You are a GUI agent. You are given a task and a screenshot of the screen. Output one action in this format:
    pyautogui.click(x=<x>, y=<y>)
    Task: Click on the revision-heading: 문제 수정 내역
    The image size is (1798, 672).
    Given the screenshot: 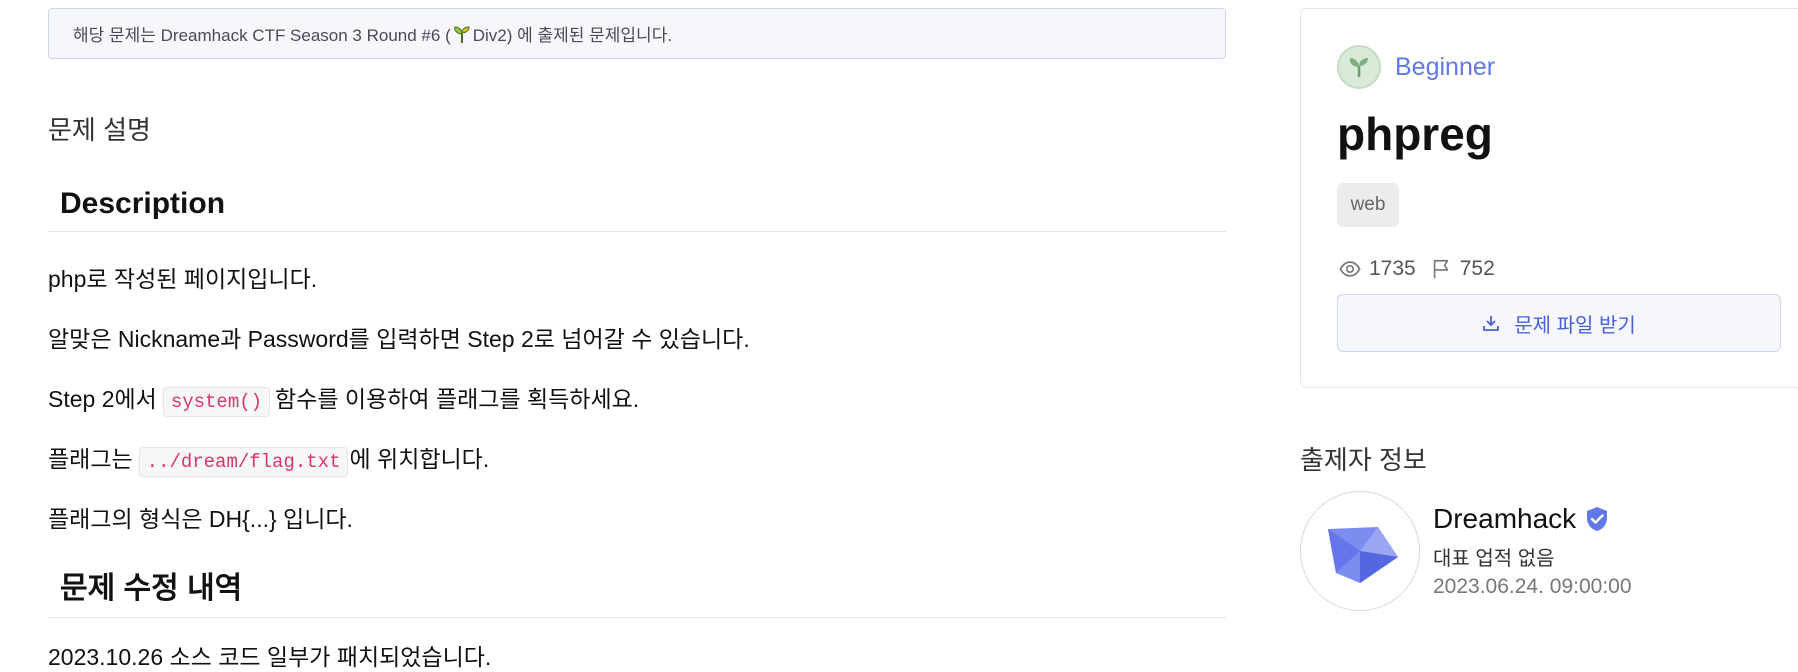 What is the action you would take?
    pyautogui.click(x=637, y=590)
    